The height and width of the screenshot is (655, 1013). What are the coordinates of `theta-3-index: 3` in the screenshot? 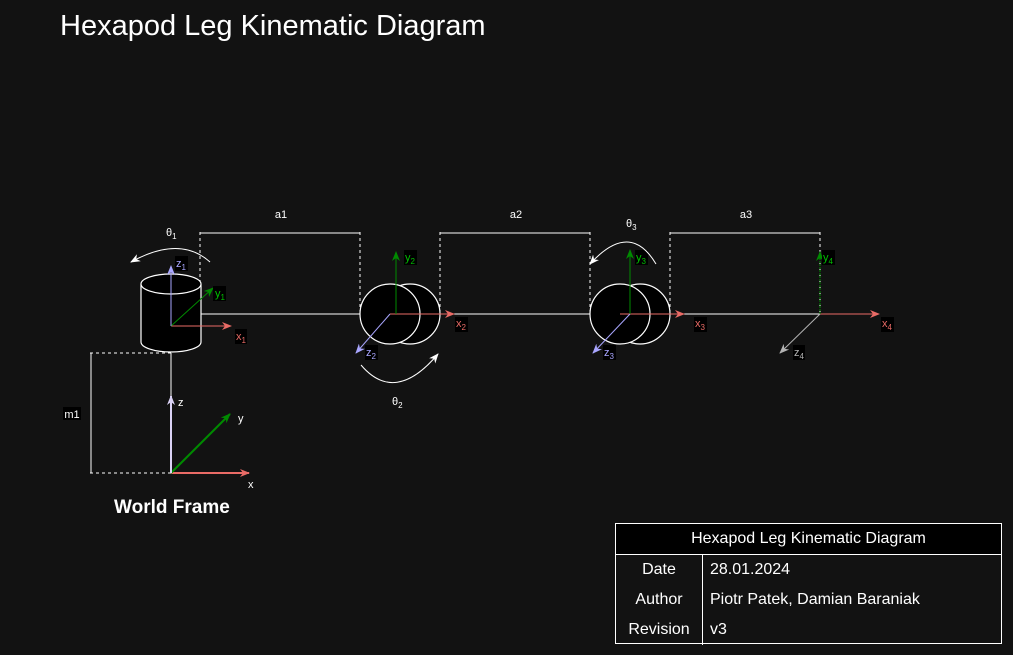 It's located at (634, 227).